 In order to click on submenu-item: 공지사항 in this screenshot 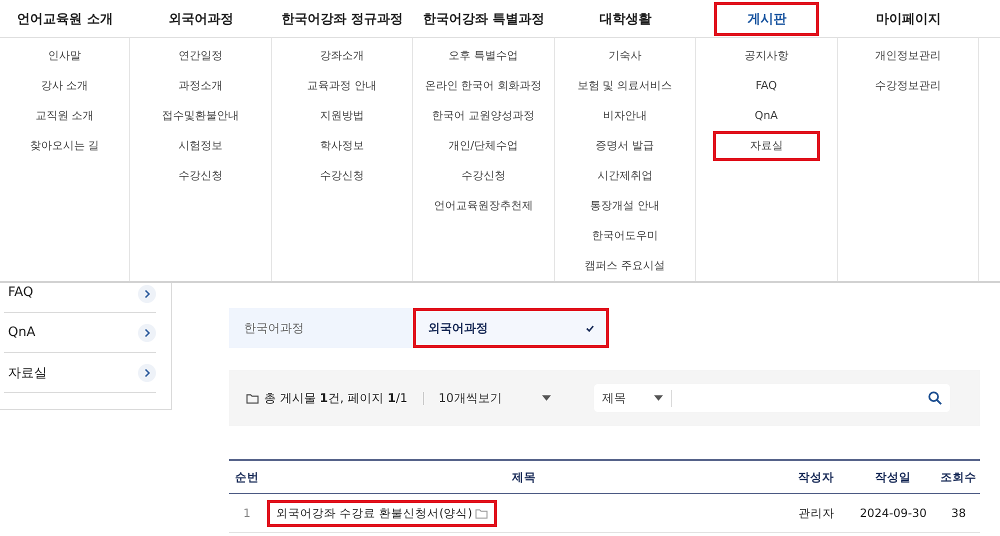, I will do `click(766, 56)`.